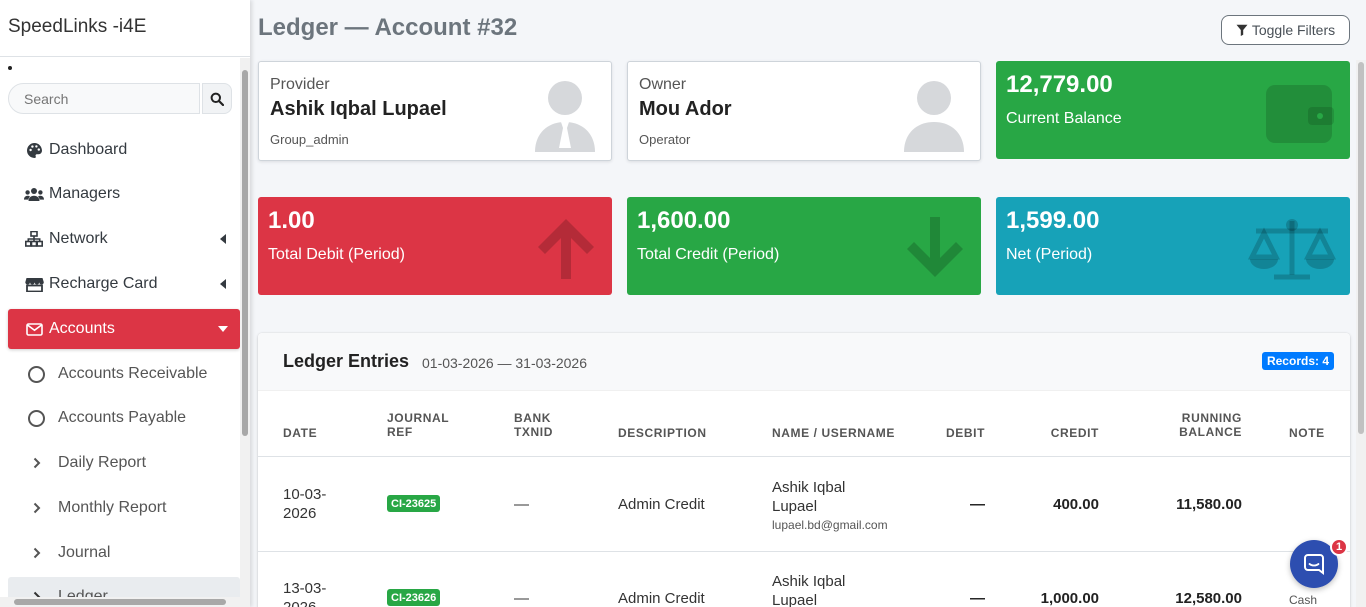 This screenshot has width=1366, height=607. Describe the element at coordinates (684, 220) in the screenshot. I see `total-credit-value: 1,600.00` at that location.